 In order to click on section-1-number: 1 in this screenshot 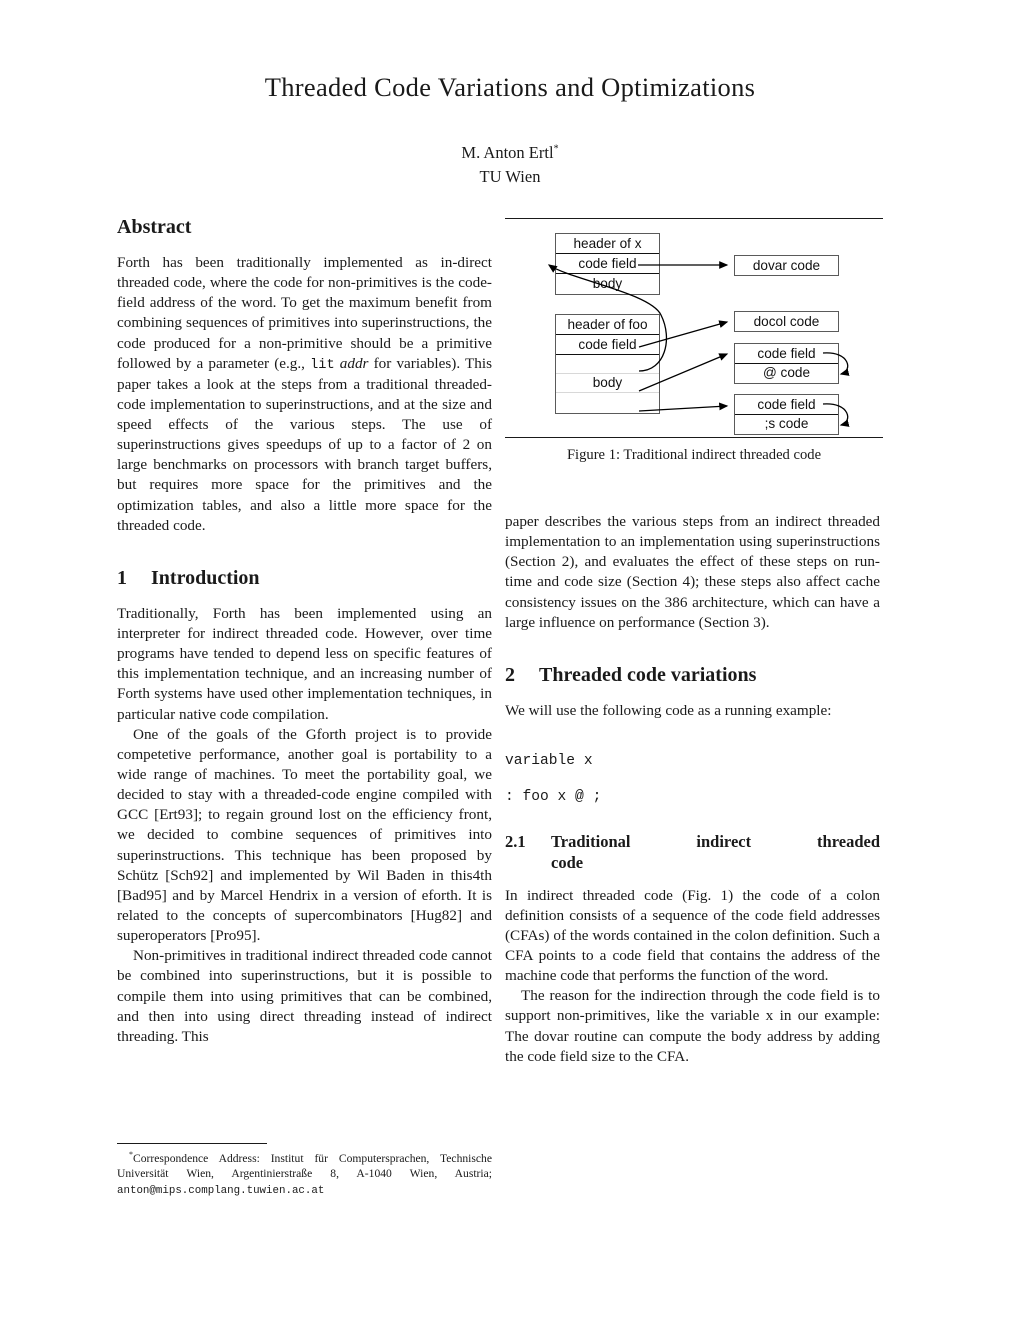, I will do `click(122, 577)`.